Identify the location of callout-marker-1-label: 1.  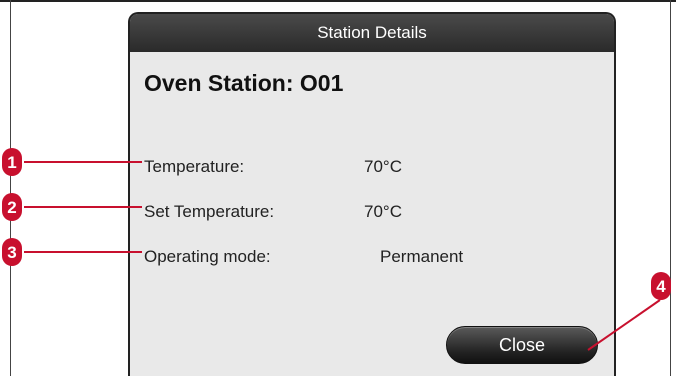
(11, 162).